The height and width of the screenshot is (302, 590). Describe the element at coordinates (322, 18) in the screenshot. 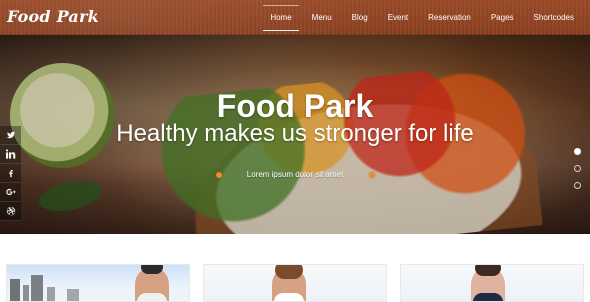

I see `nav-menu: Menu` at that location.